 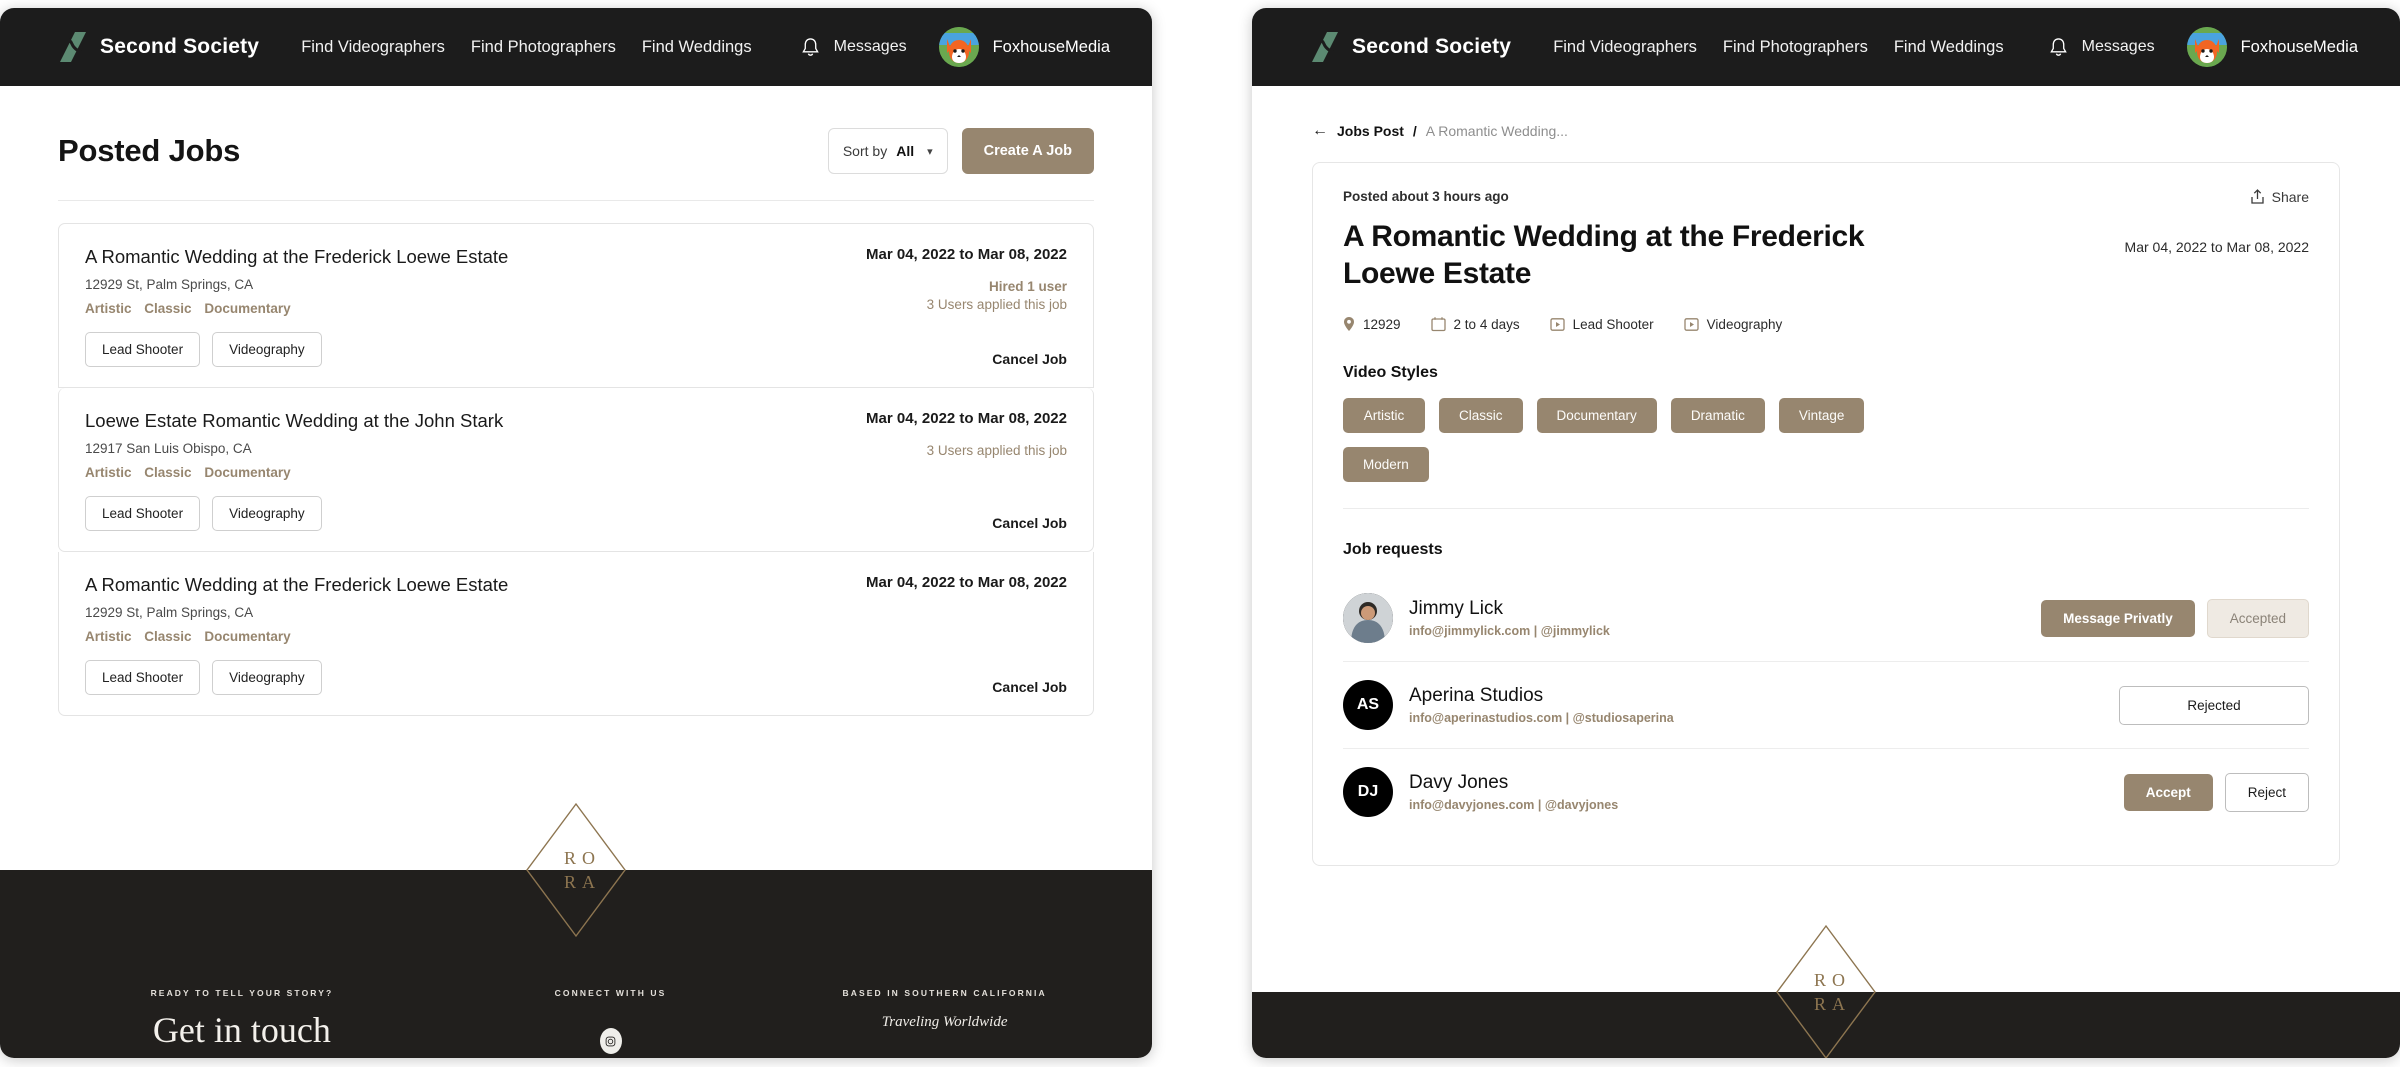 I want to click on footer-get-in-touch-link: Get in touch, so click(x=242, y=1035).